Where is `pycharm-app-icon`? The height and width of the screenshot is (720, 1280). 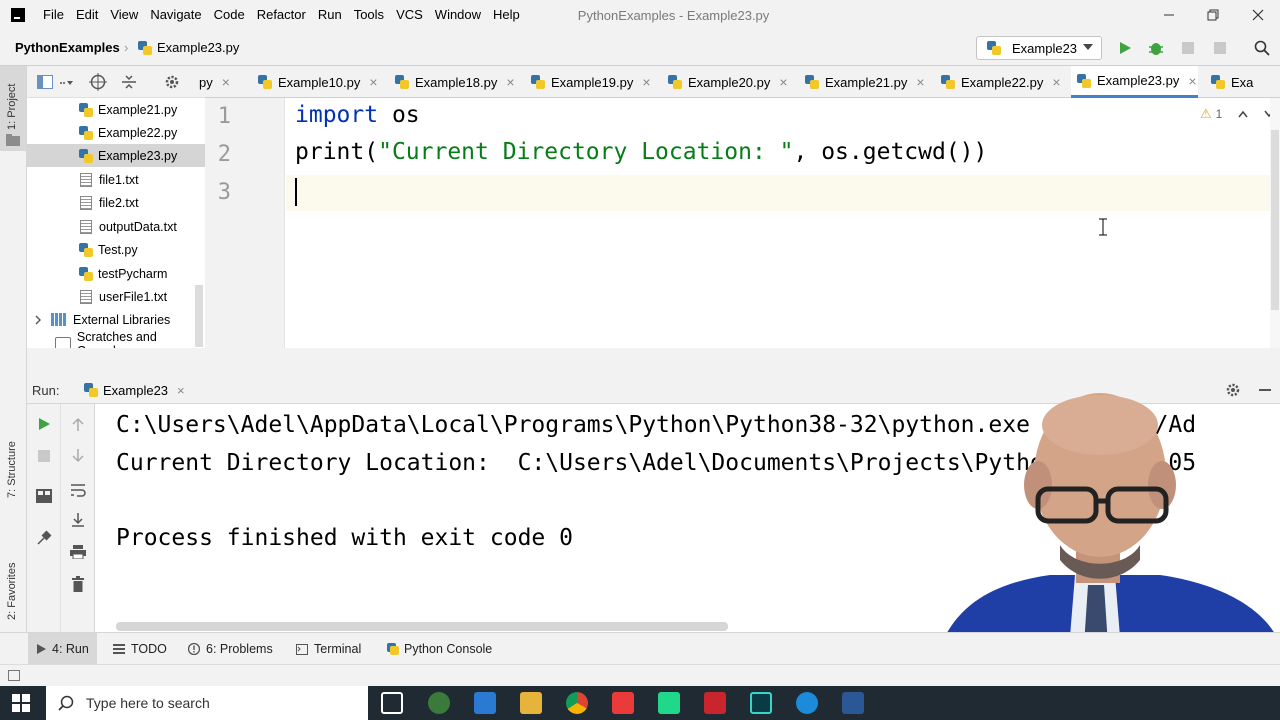 pycharm-app-icon is located at coordinates (669, 703).